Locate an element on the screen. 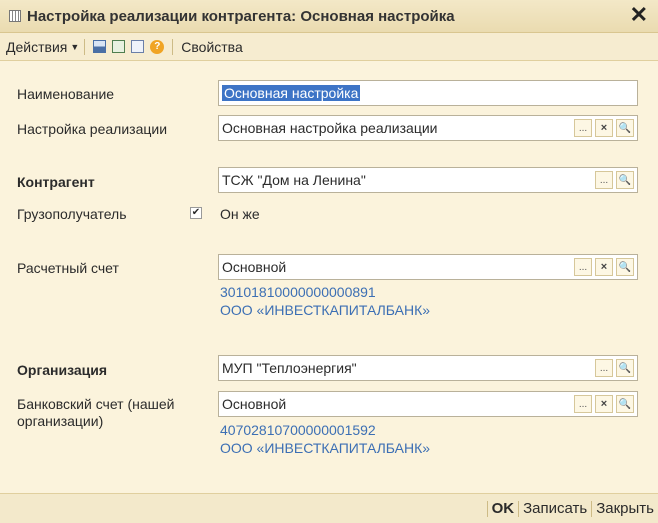  bank-account-number-link: 40702810700000001592 is located at coordinates (298, 430).